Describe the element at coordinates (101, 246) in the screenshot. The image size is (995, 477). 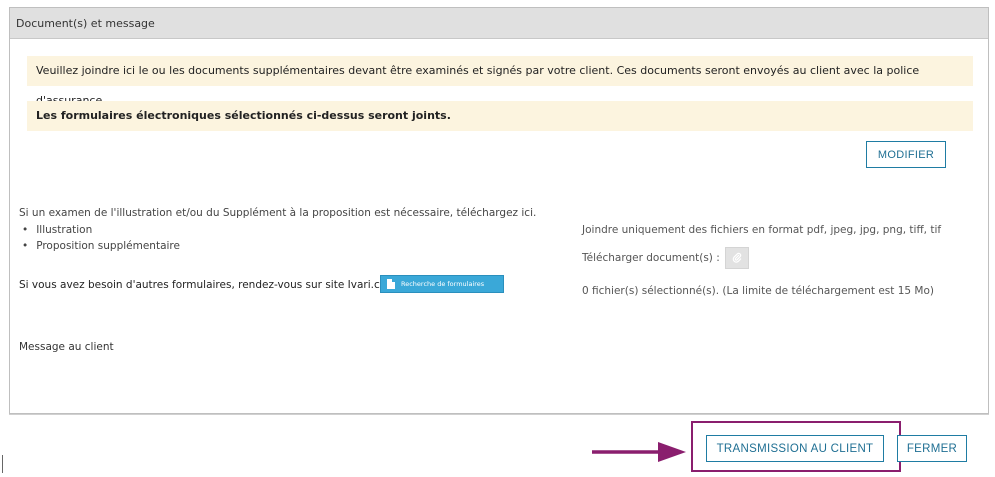
I see `list-item-proposition: Proposition supplémentaire` at that location.